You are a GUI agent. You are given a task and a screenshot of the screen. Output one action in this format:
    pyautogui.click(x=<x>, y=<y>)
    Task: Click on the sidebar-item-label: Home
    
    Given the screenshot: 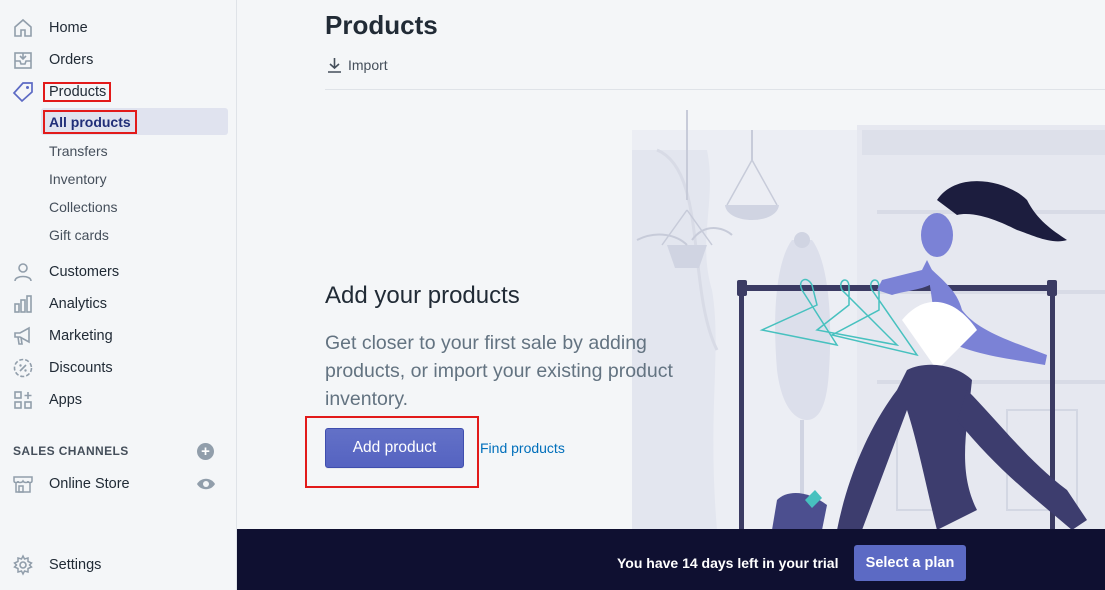 What is the action you would take?
    pyautogui.click(x=68, y=28)
    